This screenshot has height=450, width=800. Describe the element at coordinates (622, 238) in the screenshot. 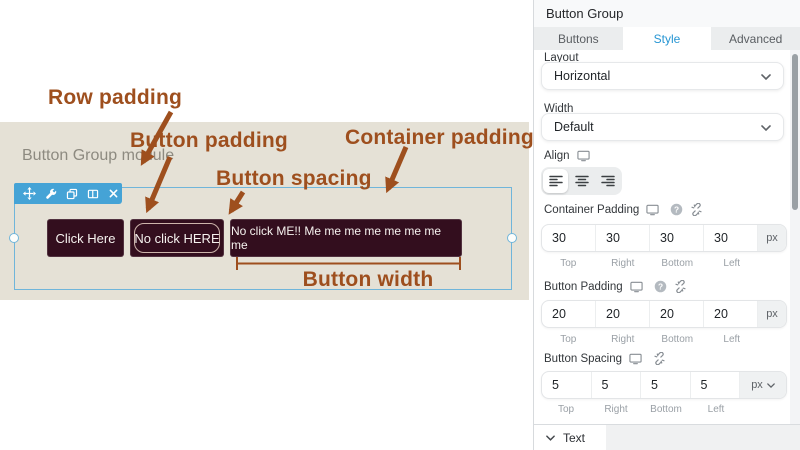

I see `container-padding-right-input` at that location.